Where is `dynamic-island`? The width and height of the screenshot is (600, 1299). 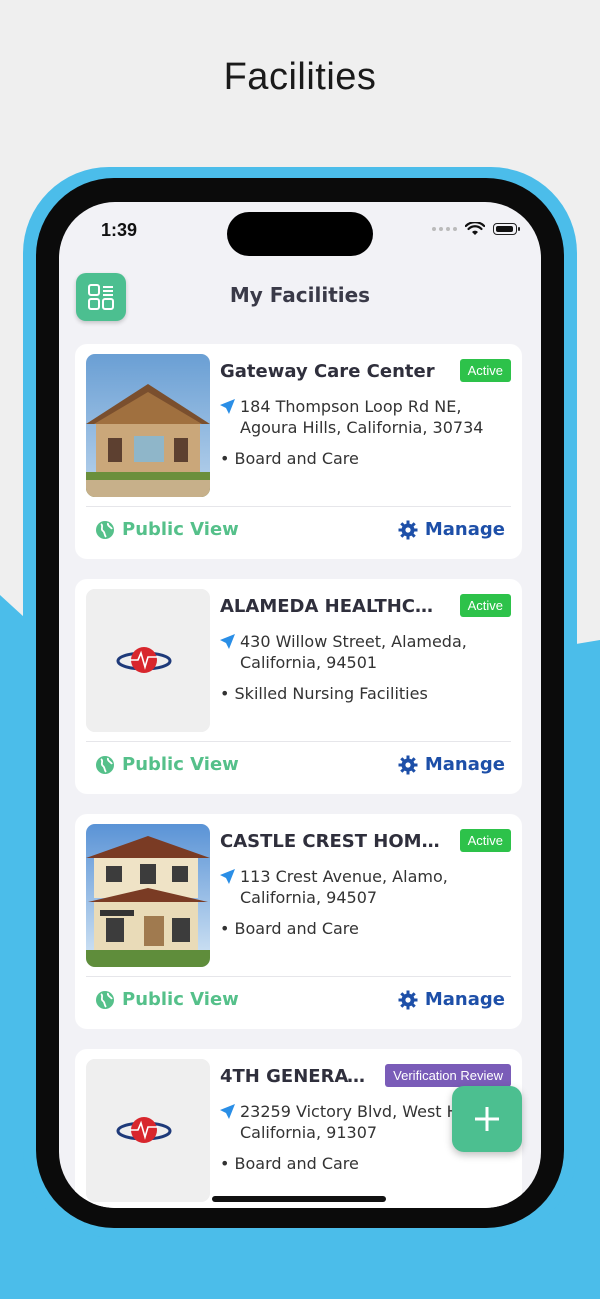
dynamic-island is located at coordinates (300, 234).